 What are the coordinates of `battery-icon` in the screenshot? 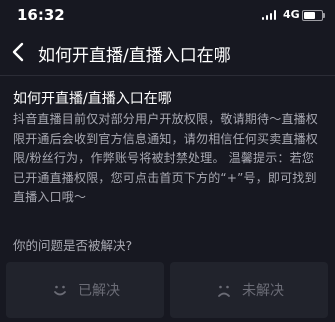 It's located at (313, 15).